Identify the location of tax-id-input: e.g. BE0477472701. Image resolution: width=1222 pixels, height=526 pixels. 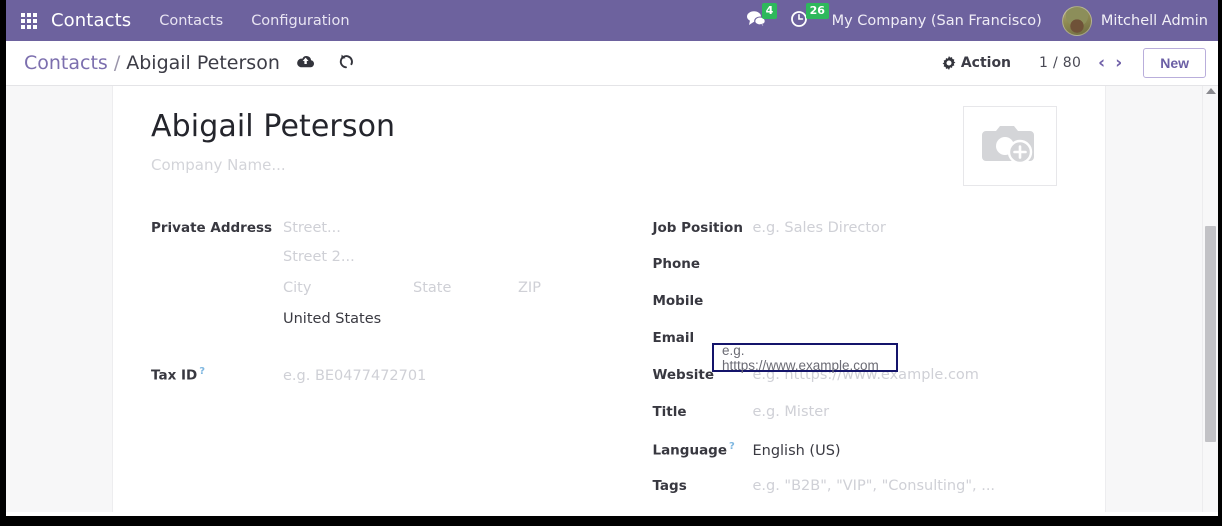
(354, 376).